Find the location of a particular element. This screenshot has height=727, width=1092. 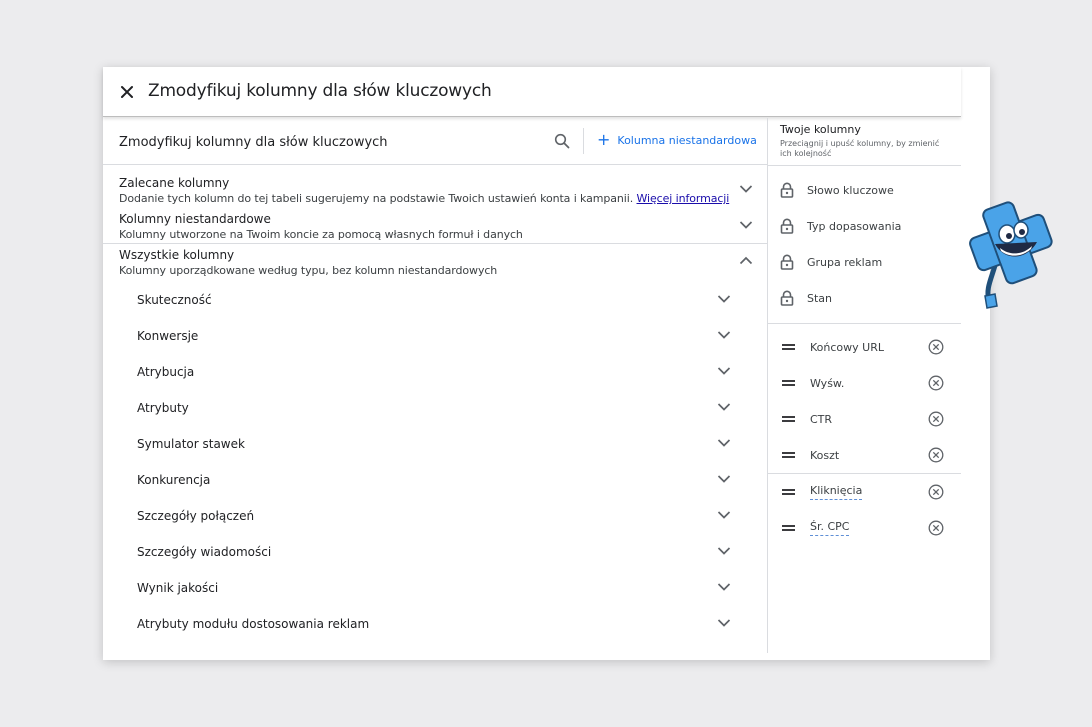

subsection-label: Atrybuty is located at coordinates (163, 408).